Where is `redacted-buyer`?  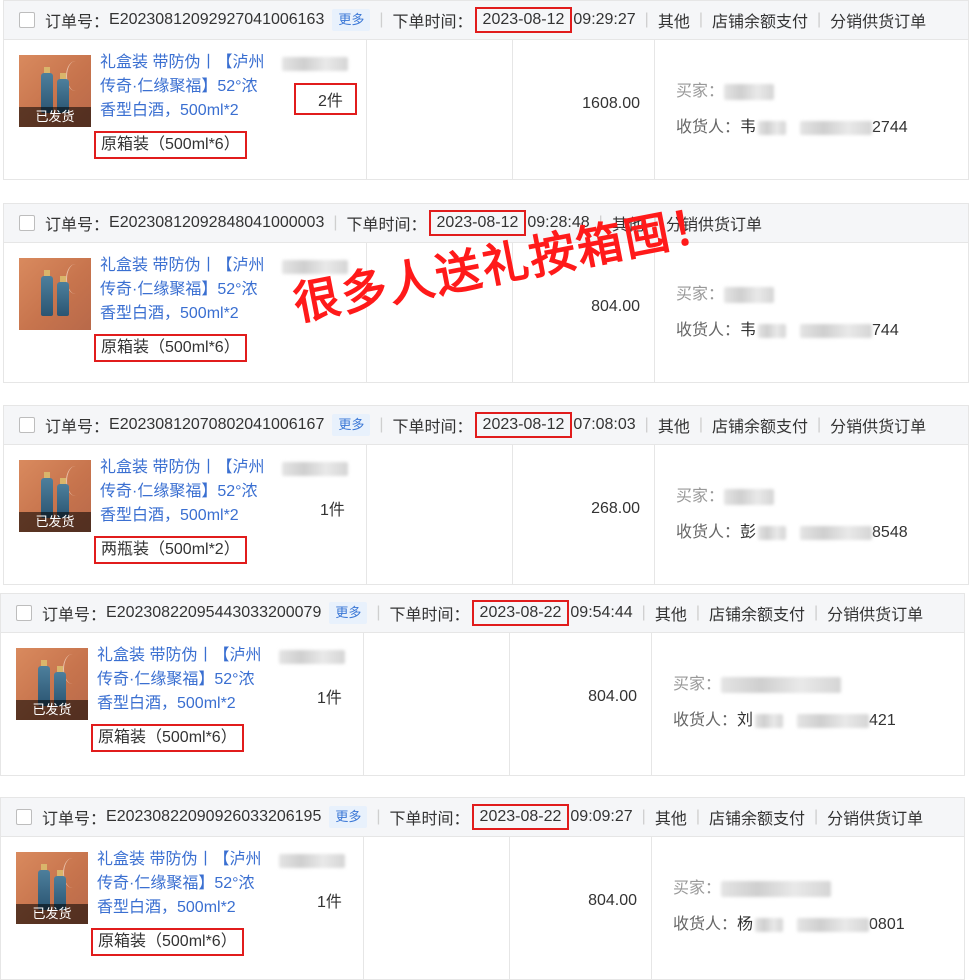
redacted-buyer is located at coordinates (749, 496).